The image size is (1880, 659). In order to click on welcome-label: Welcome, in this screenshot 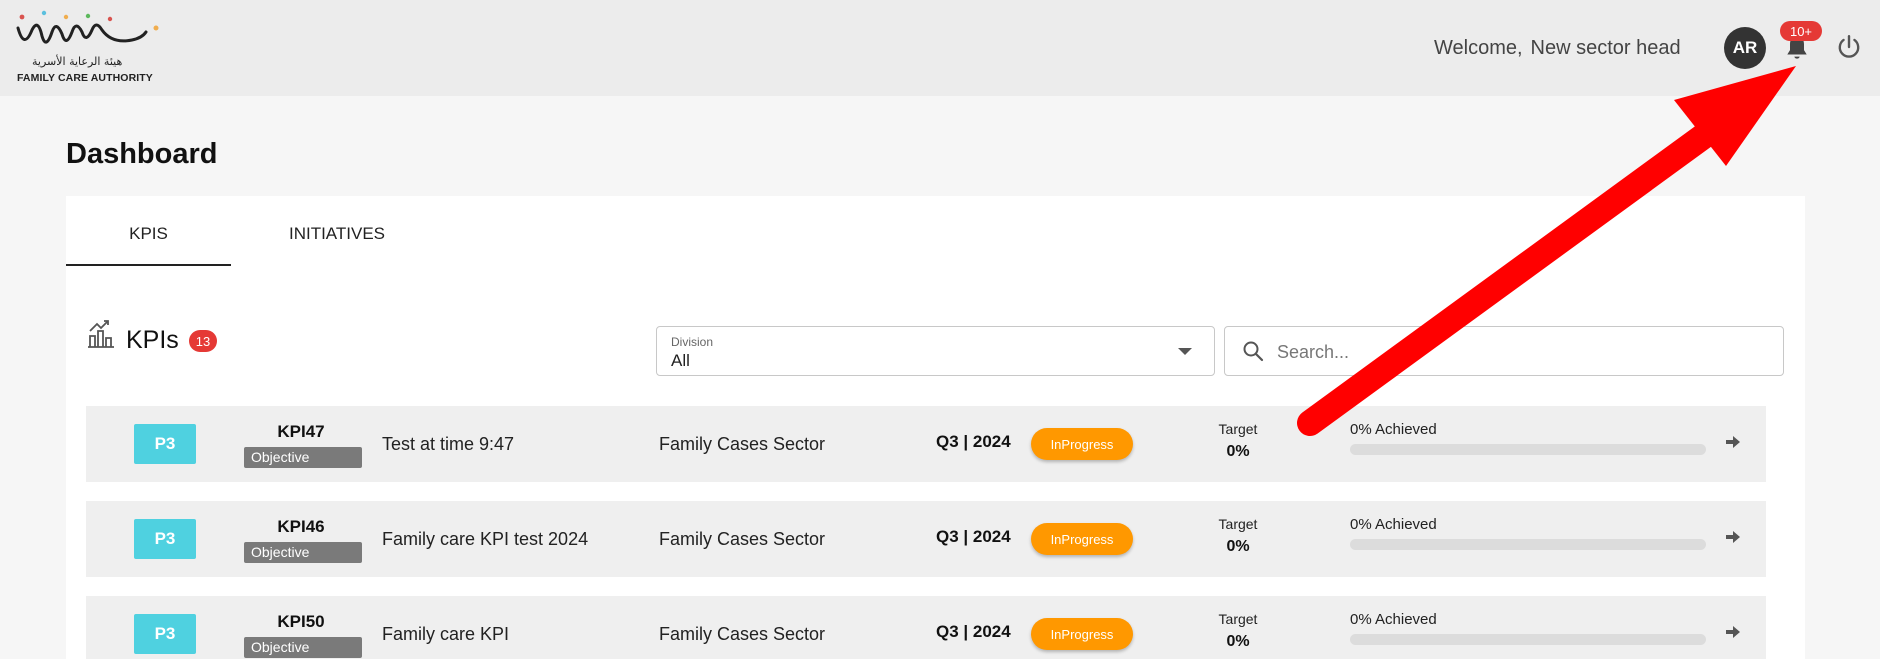, I will do `click(1478, 48)`.